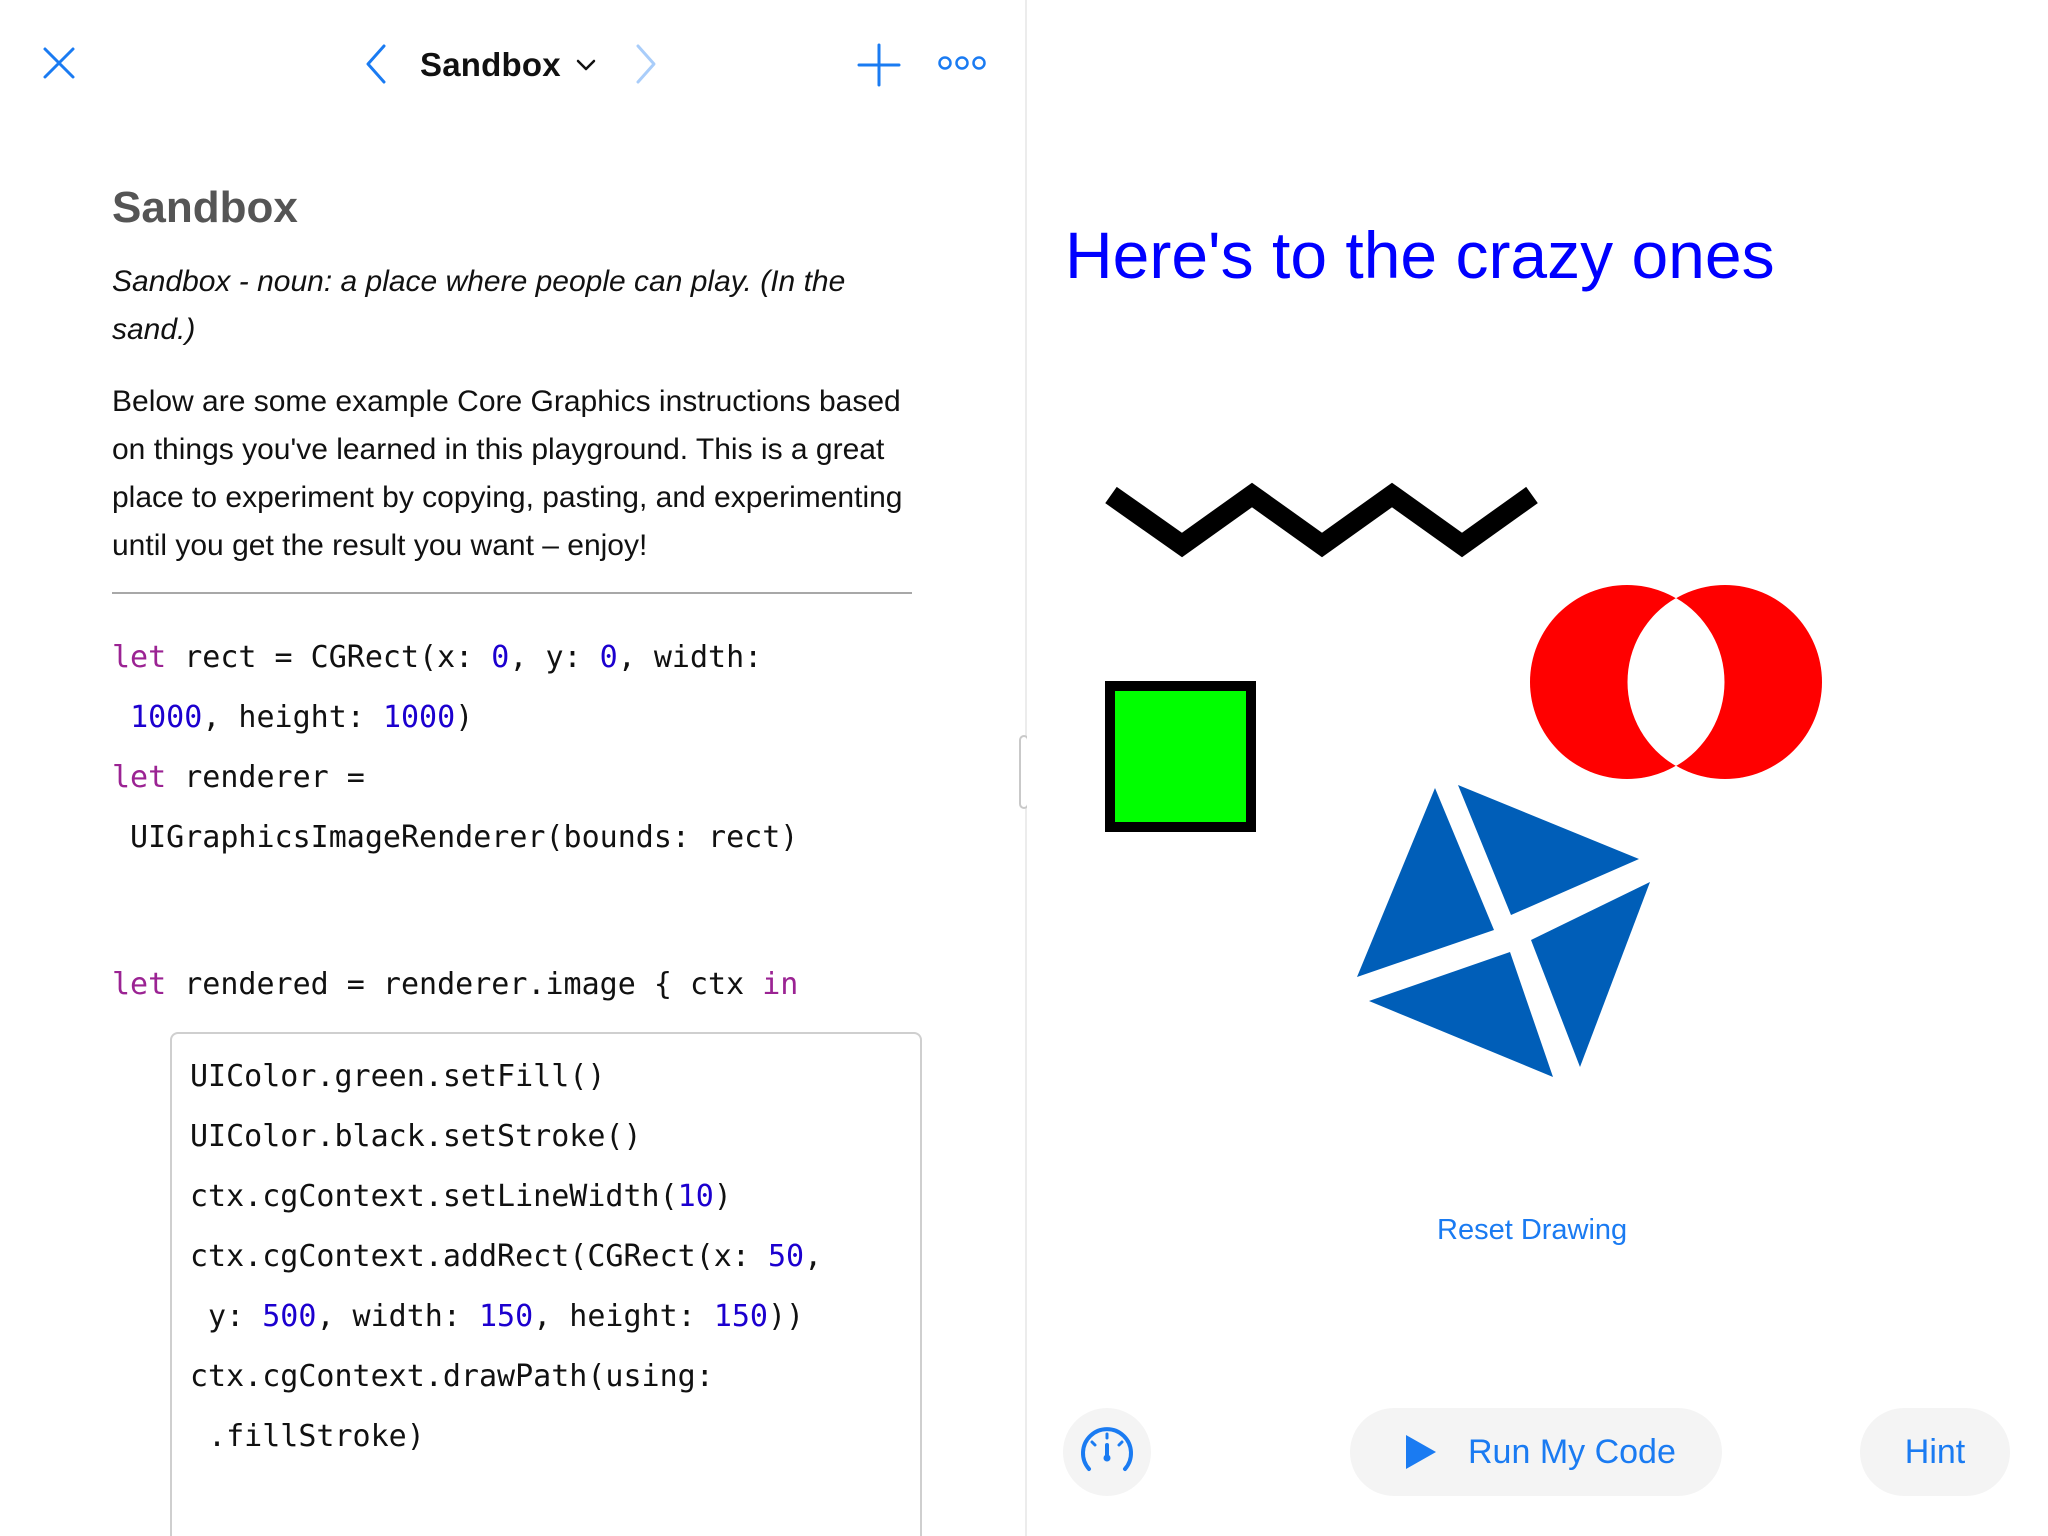  What do you see at coordinates (1572, 1451) in the screenshot?
I see `run-button-label: Run My Code` at bounding box center [1572, 1451].